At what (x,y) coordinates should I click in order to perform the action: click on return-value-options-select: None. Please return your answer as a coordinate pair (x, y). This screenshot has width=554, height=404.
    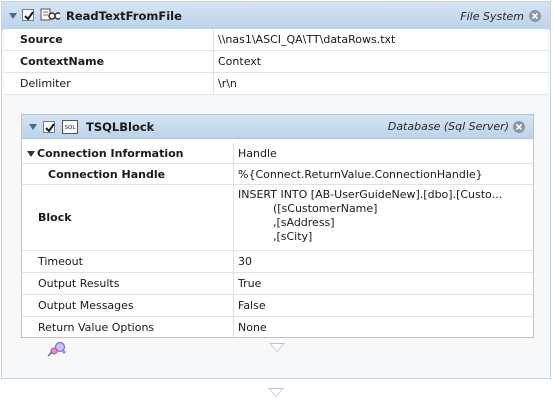
    Looking at the image, I should click on (383, 327).